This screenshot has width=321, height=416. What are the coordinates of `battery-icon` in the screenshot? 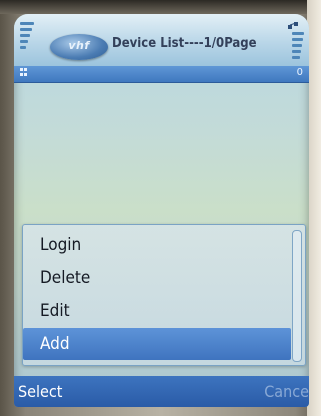 It's located at (298, 47).